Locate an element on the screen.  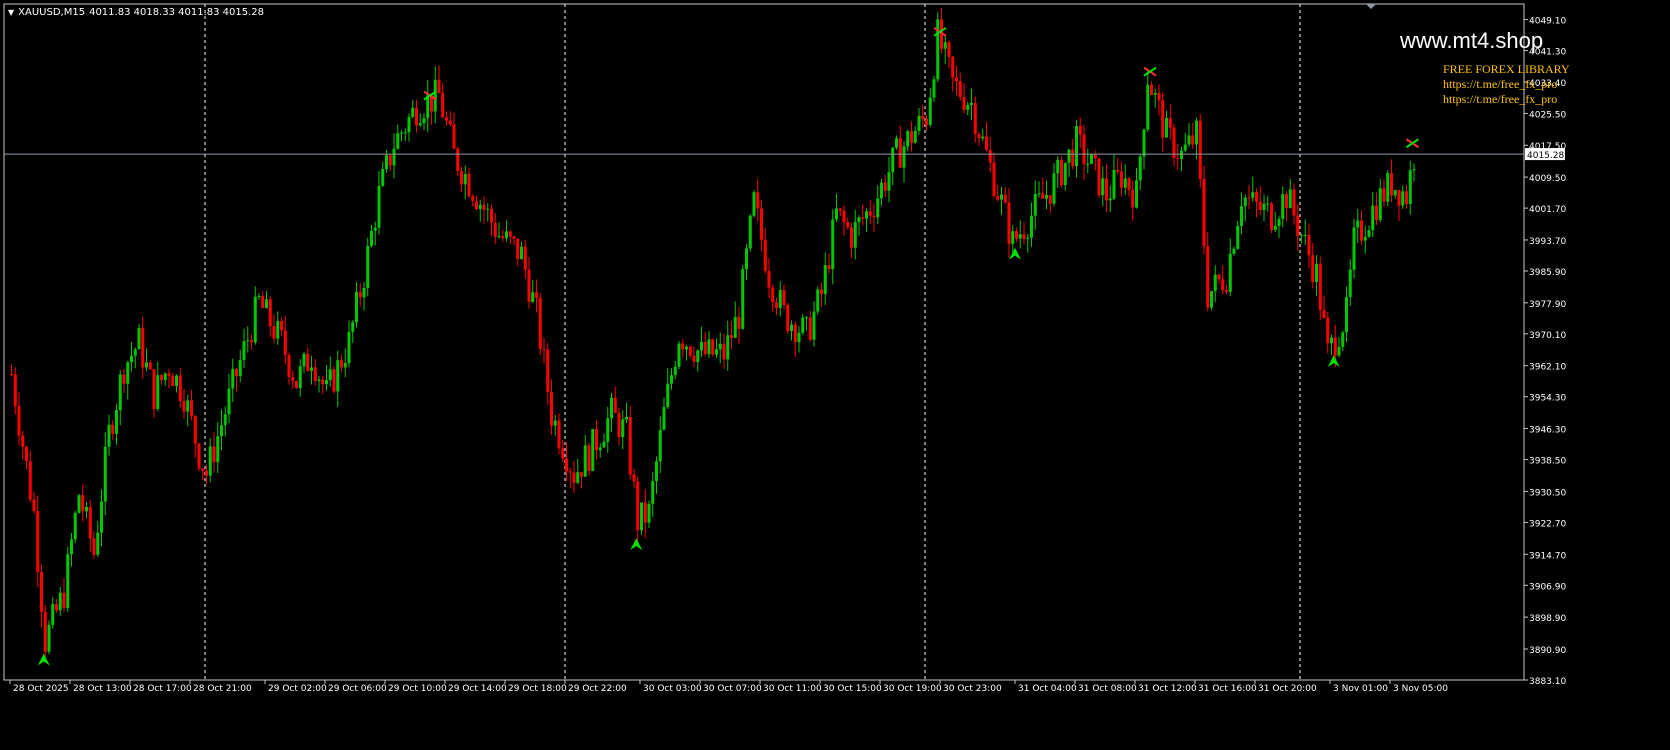
dropdown-icon: ▼ is located at coordinates (11, 12).